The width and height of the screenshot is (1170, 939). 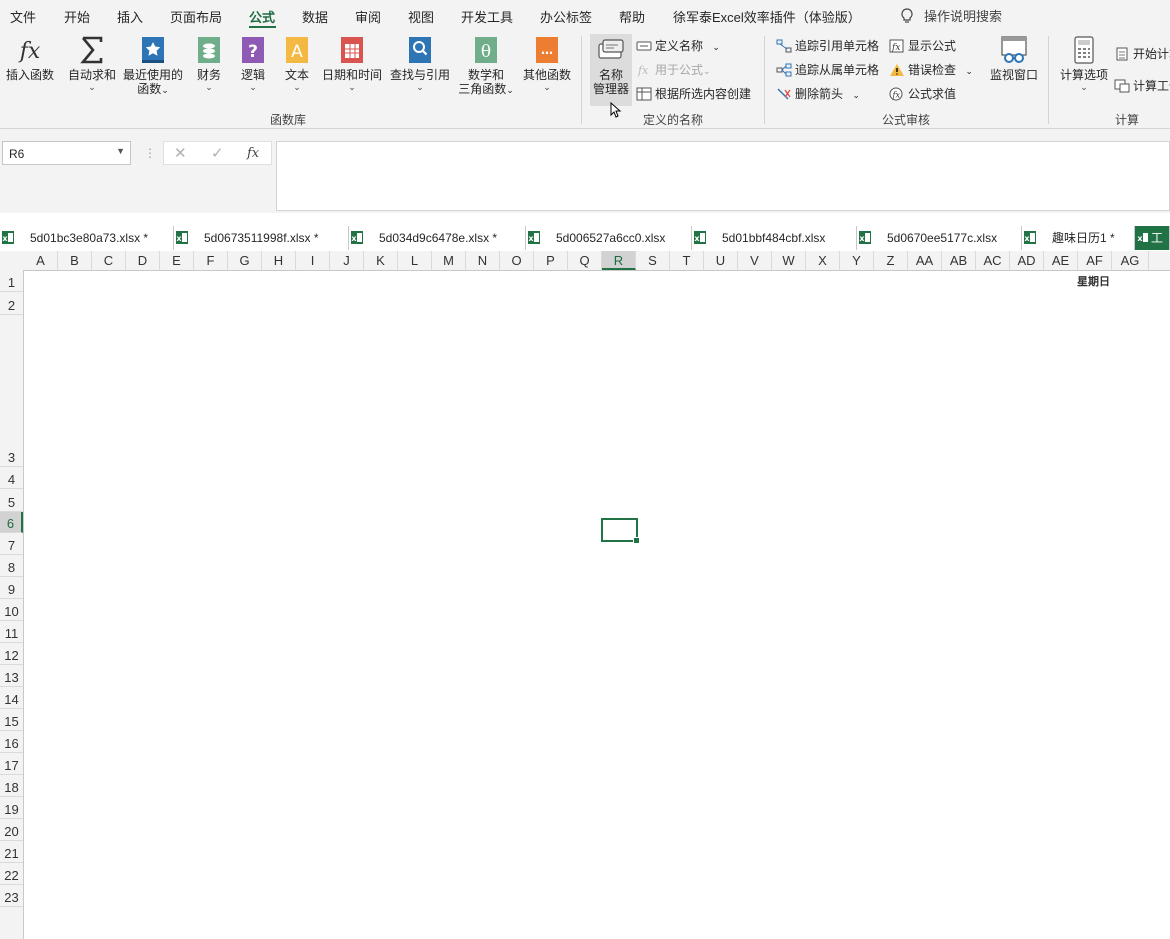 I want to click on column-header: H, so click(x=279, y=260).